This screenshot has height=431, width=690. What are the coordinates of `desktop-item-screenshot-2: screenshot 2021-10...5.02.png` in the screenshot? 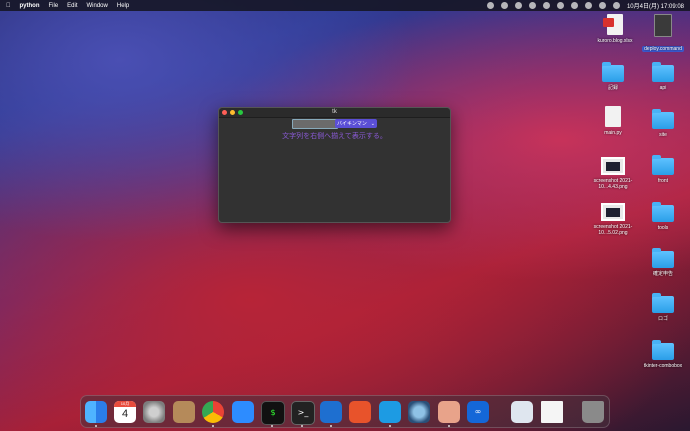 It's located at (613, 219).